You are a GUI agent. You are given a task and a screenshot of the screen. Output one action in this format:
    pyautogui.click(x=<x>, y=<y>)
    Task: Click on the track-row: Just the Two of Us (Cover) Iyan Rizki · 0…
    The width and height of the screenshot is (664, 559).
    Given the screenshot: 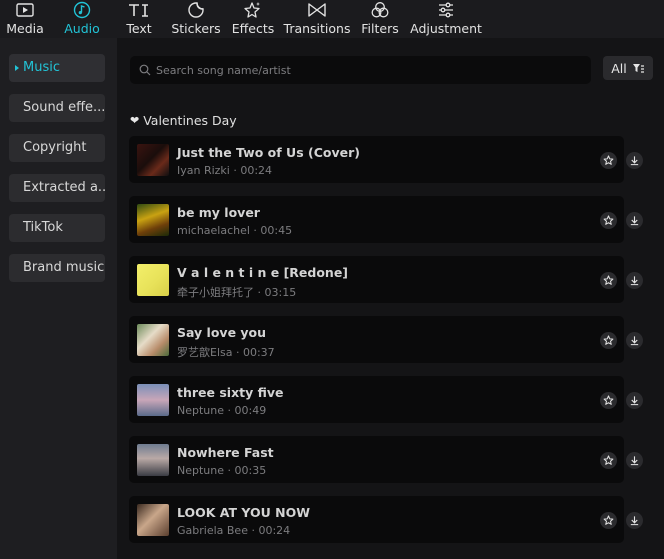 What is the action you would take?
    pyautogui.click(x=386, y=159)
    